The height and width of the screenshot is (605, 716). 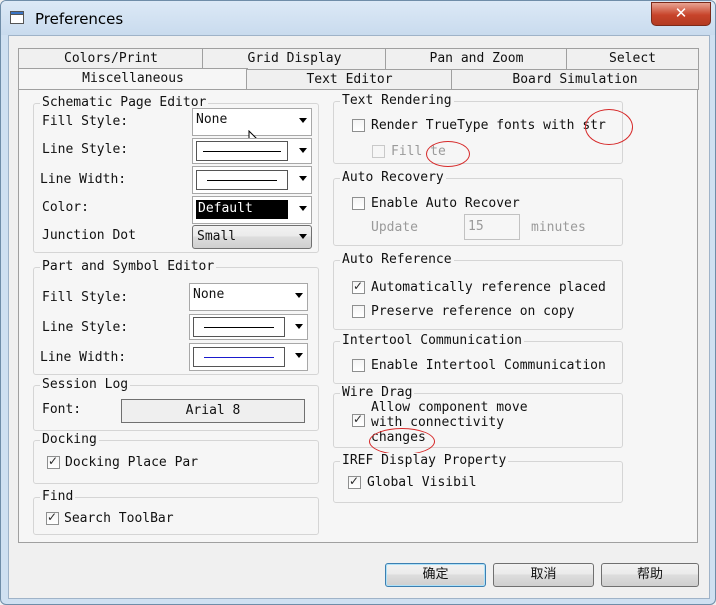 I want to click on group-title: Auto Reference, so click(x=397, y=260).